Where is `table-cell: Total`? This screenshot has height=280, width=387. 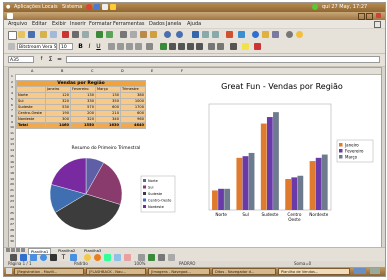 table-cell: Total is located at coordinates (31, 125).